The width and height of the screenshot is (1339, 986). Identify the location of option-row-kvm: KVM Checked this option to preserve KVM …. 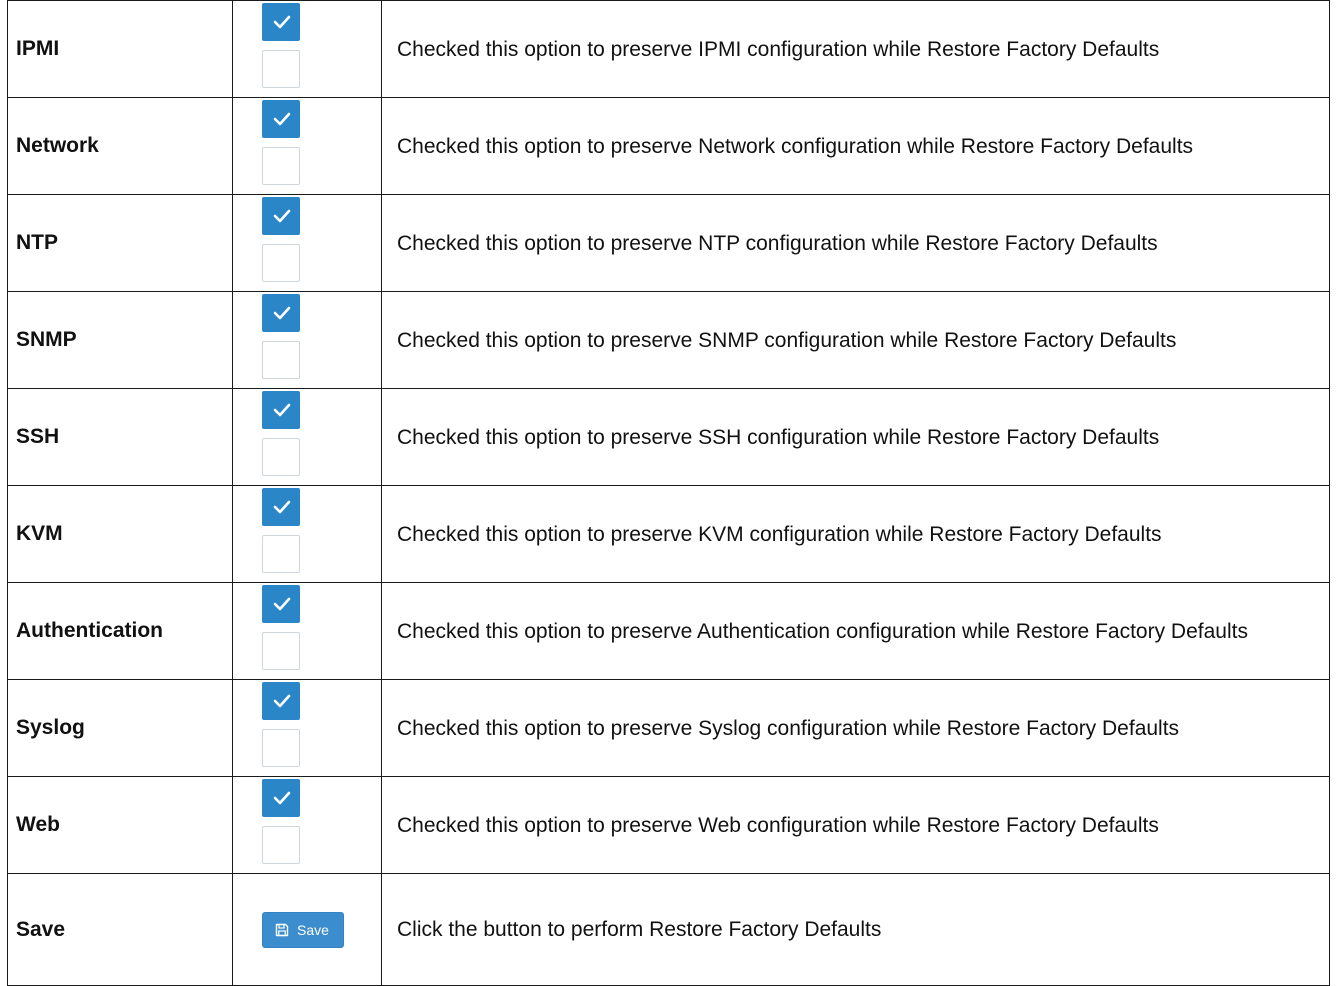
(668, 534).